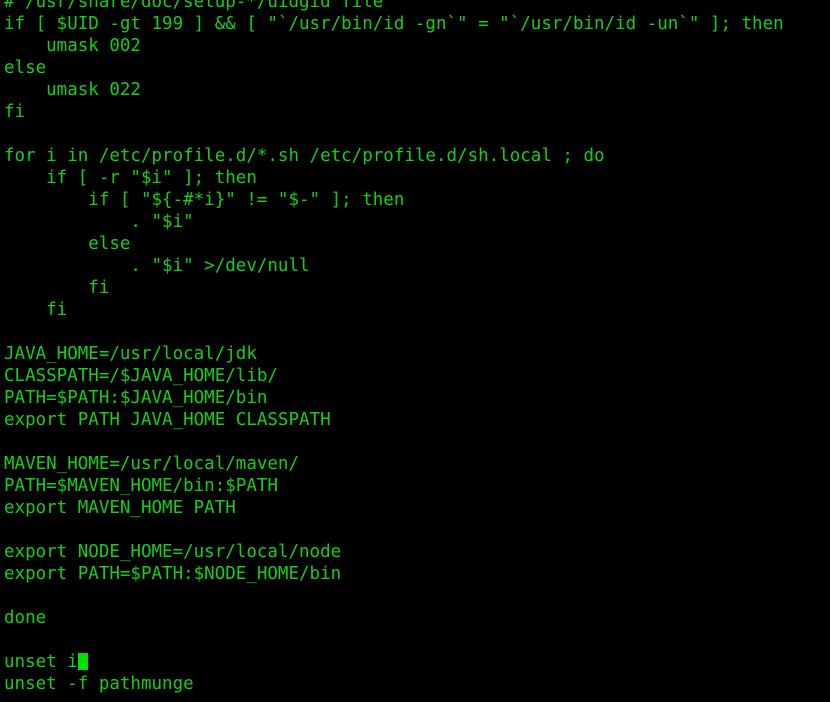 The image size is (830, 702). What do you see at coordinates (72, 90) in the screenshot?
I see `terminal-line: umask 022` at bounding box center [72, 90].